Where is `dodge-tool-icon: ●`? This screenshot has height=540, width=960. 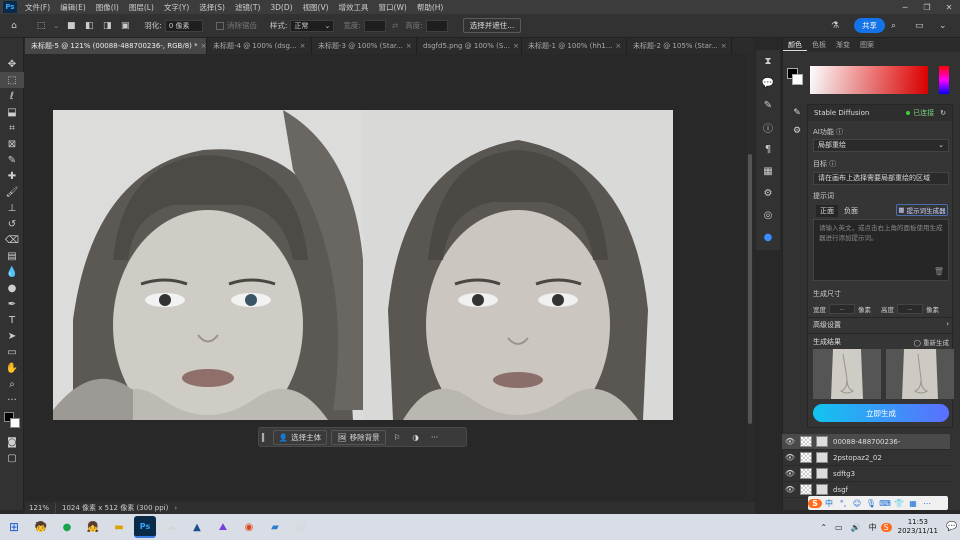
dodge-tool-icon: ● is located at coordinates (12, 288).